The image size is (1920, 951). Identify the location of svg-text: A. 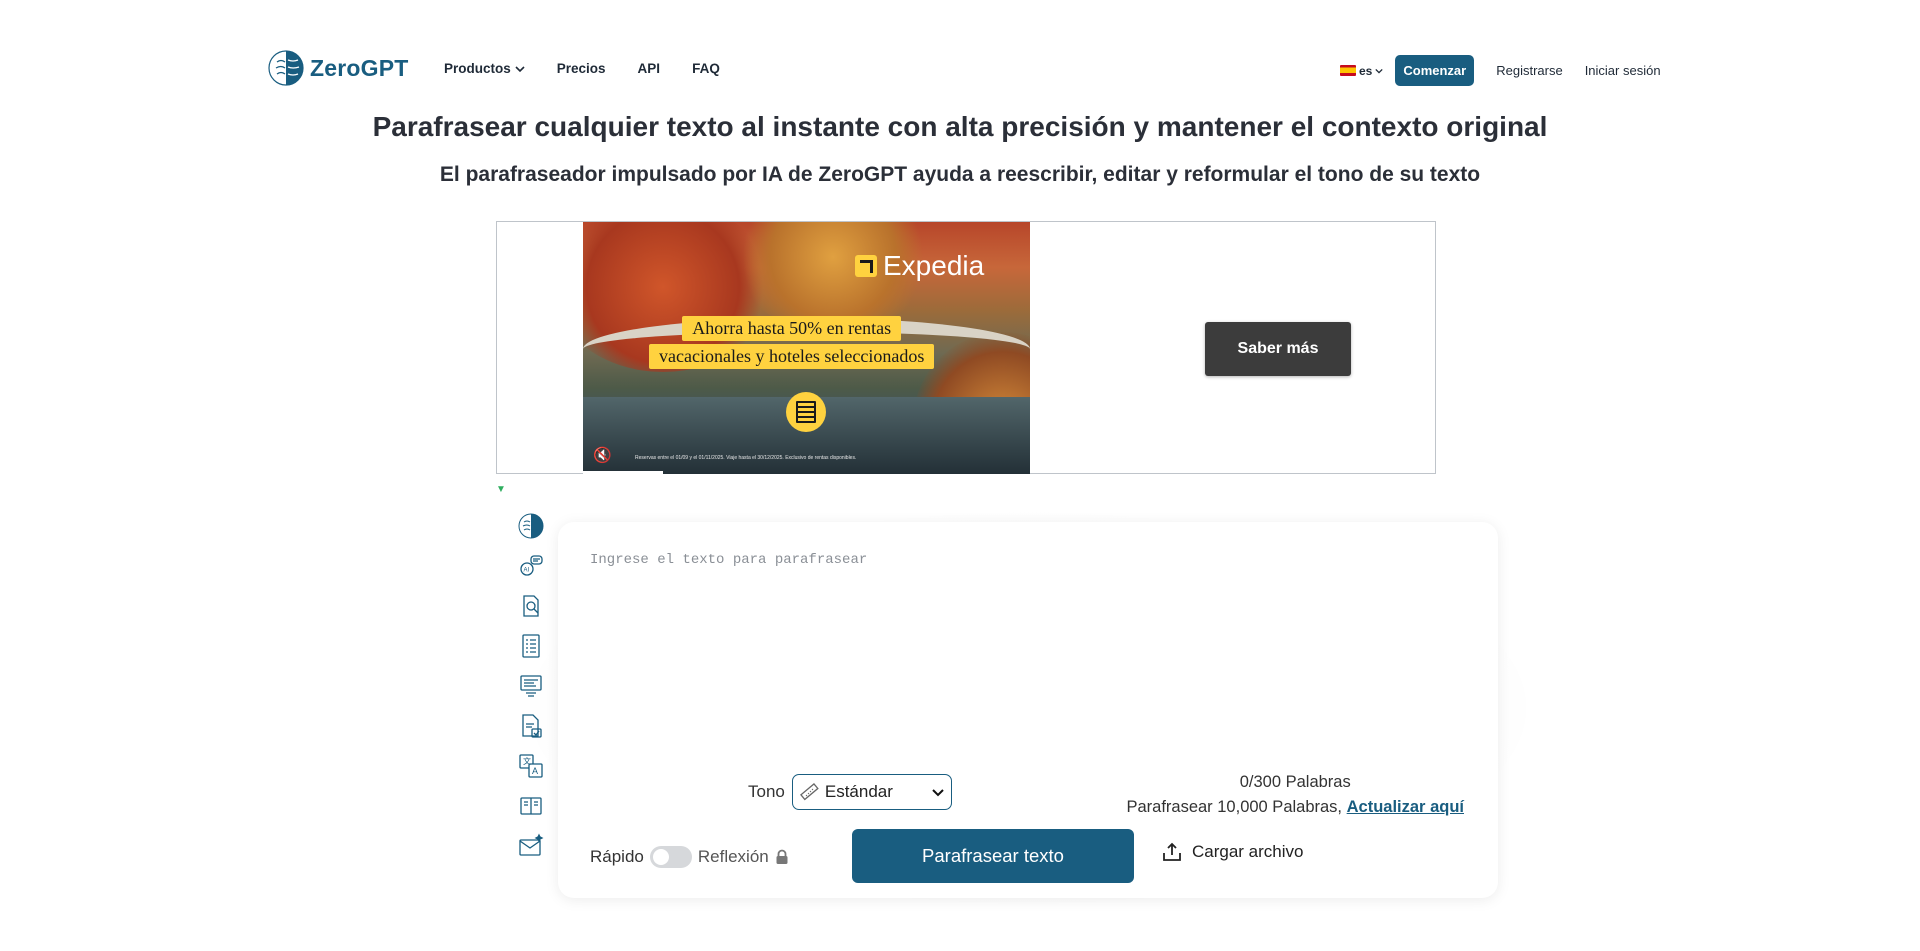
(535, 771).